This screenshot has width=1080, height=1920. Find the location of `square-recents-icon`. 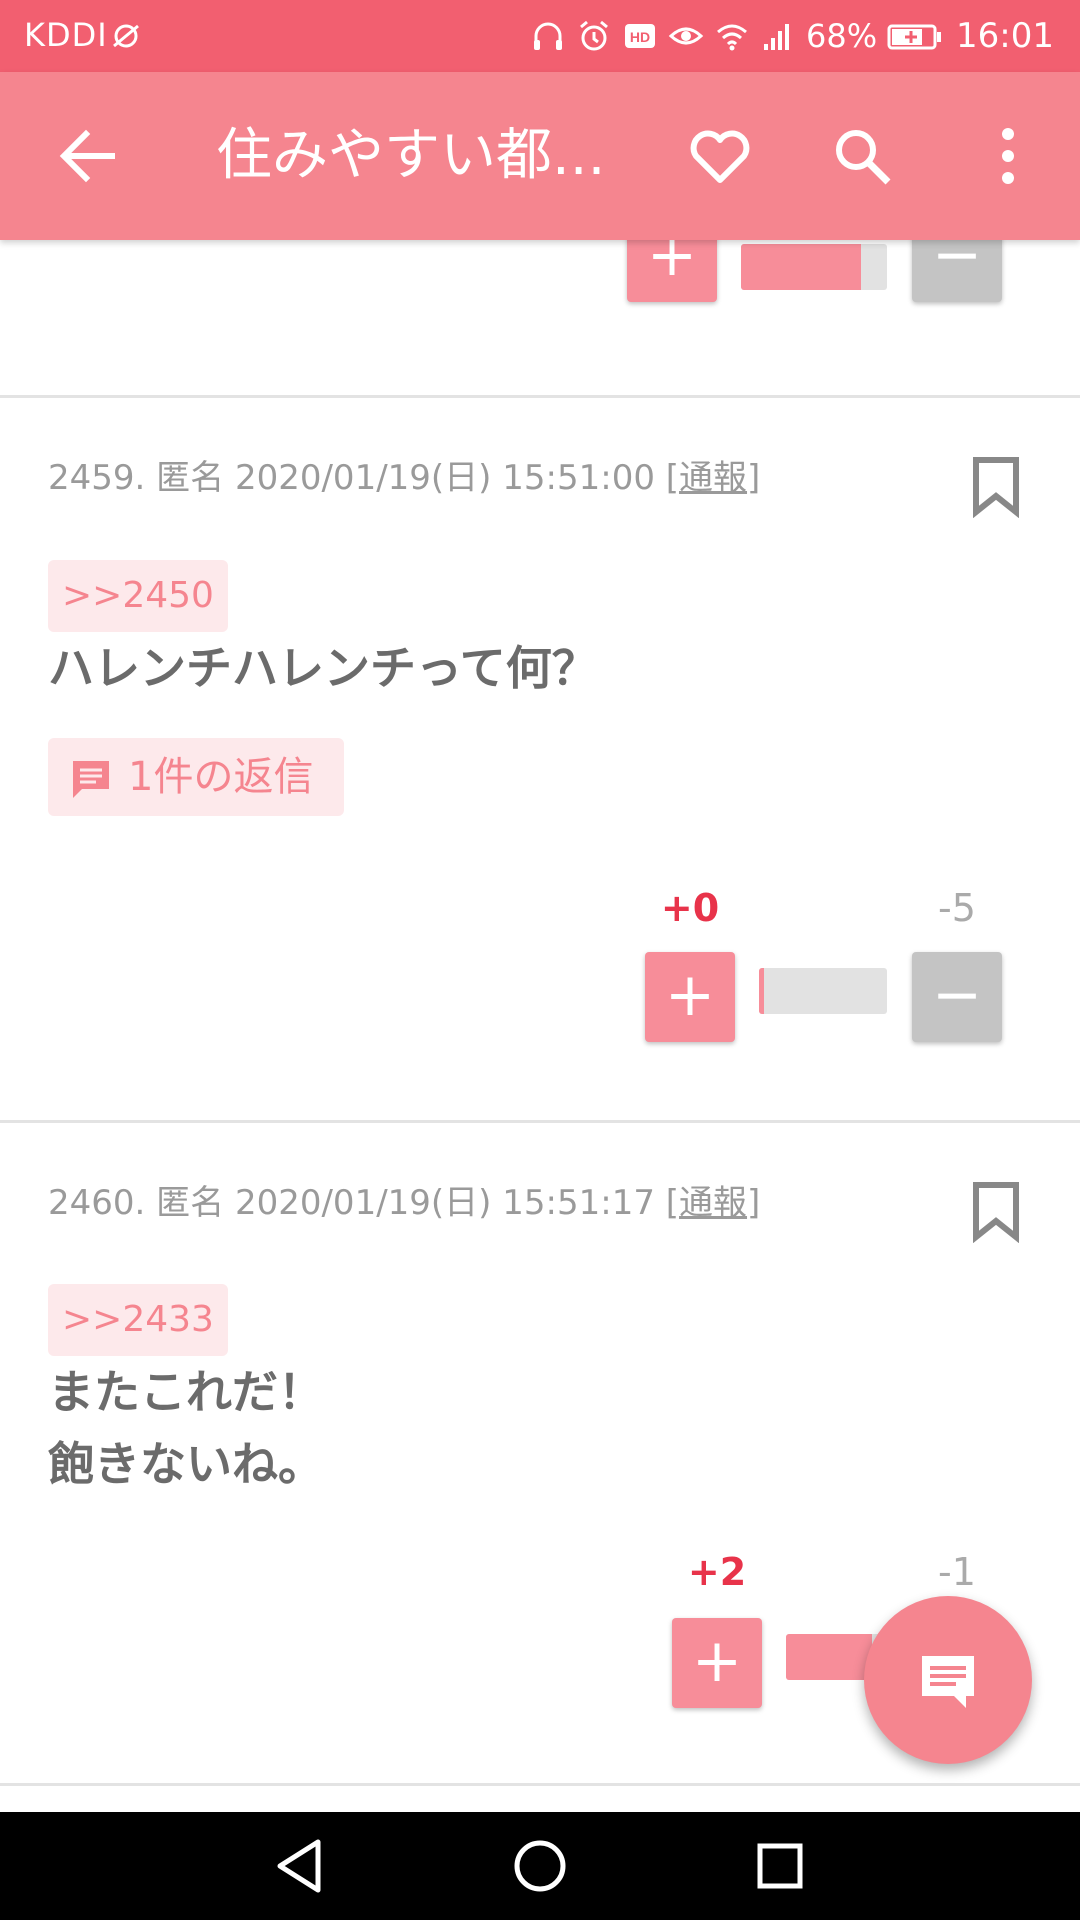

square-recents-icon is located at coordinates (780, 1866).